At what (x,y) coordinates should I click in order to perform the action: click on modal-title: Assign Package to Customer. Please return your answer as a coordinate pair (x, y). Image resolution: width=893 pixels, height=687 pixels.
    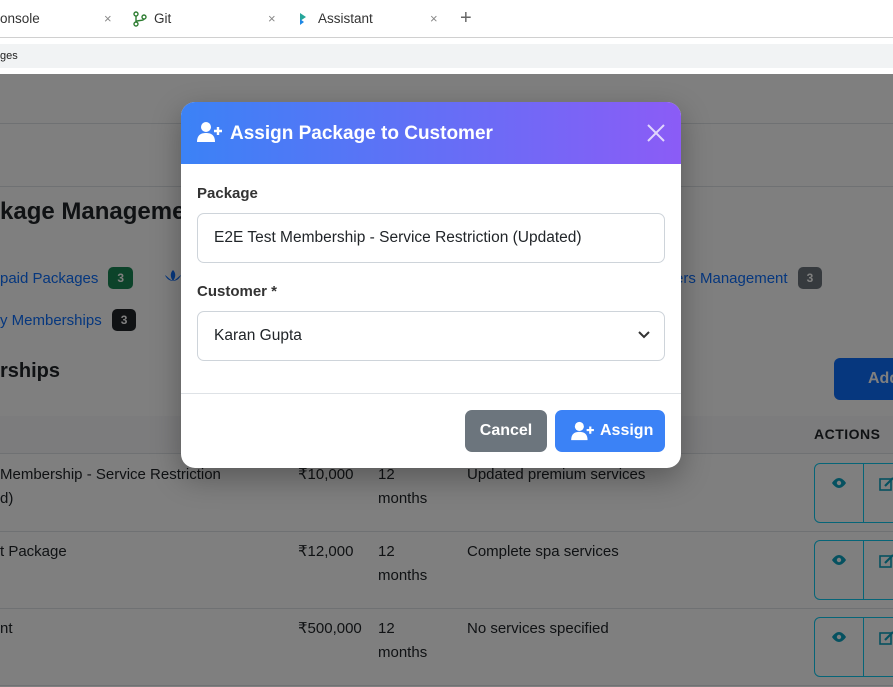
    Looking at the image, I should click on (361, 133).